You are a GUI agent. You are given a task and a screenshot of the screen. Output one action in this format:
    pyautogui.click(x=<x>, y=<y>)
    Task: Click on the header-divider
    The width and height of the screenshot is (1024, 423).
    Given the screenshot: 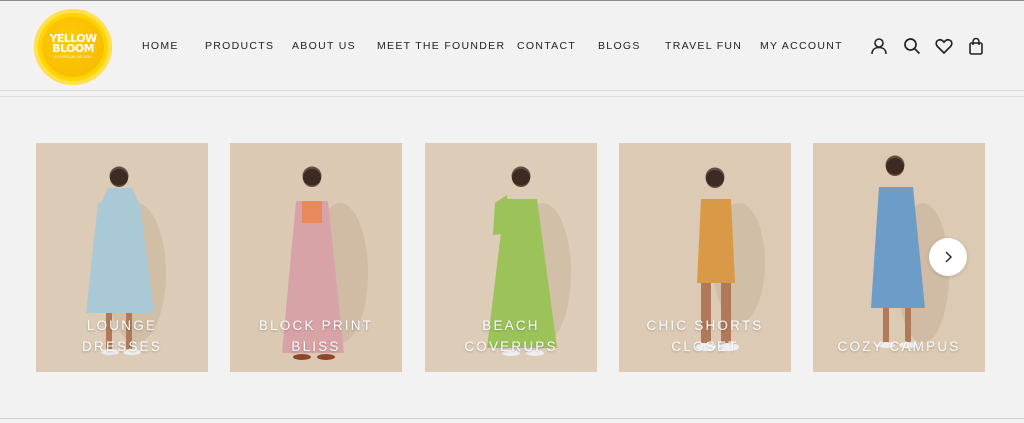 What is the action you would take?
    pyautogui.click(x=512, y=96)
    